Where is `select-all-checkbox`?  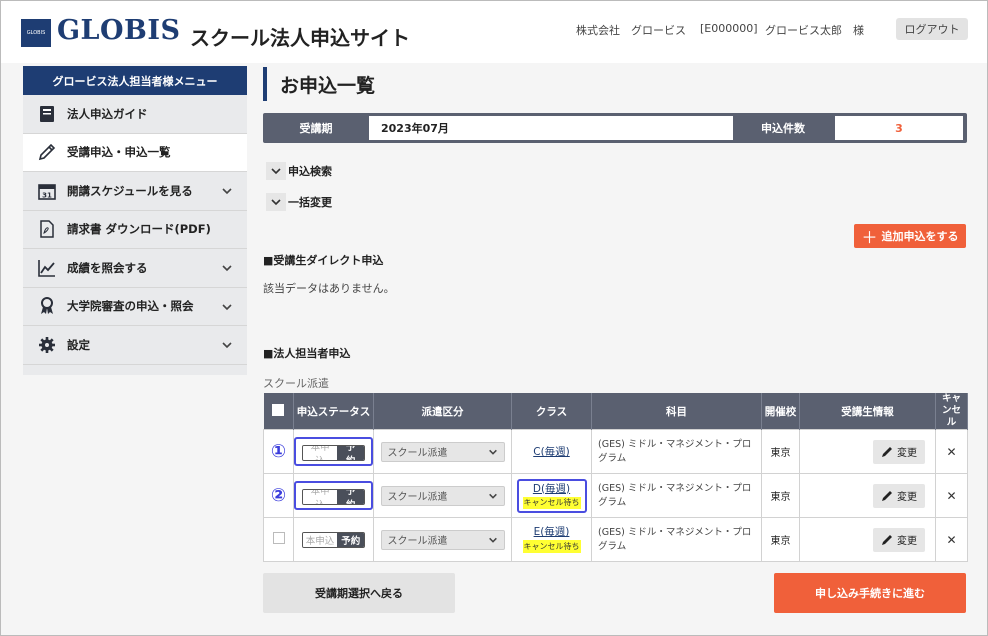 select-all-checkbox is located at coordinates (278, 409).